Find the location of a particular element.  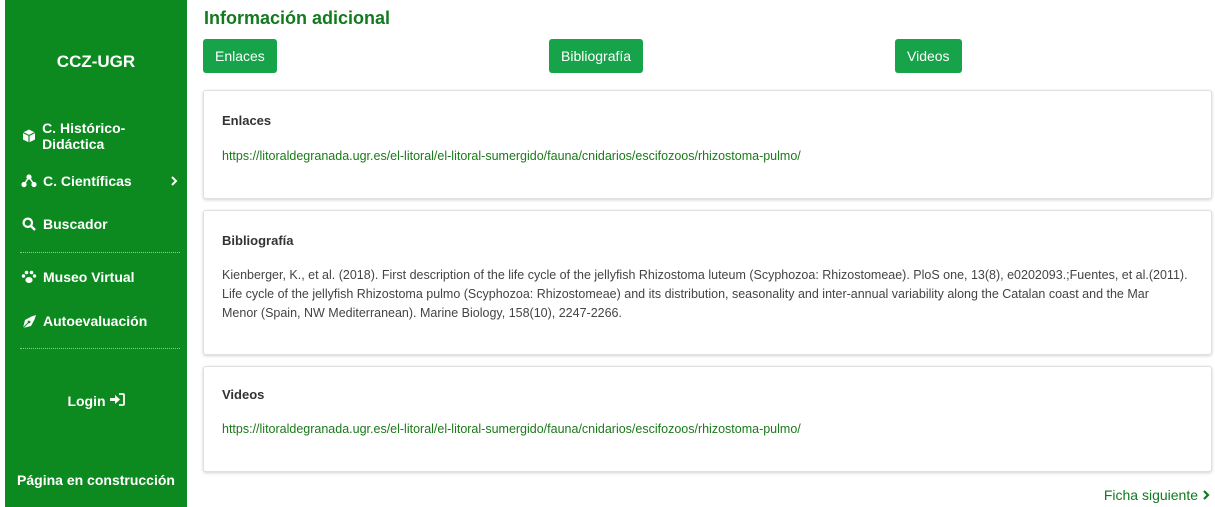

paw-icon is located at coordinates (29, 277).